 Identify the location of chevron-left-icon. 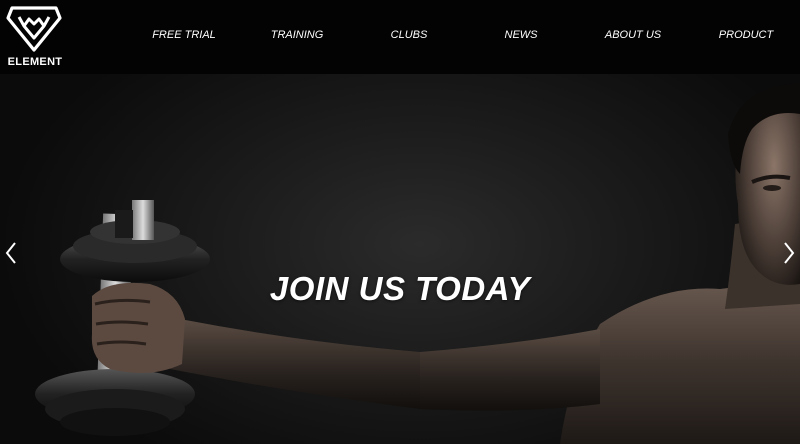
(10, 253).